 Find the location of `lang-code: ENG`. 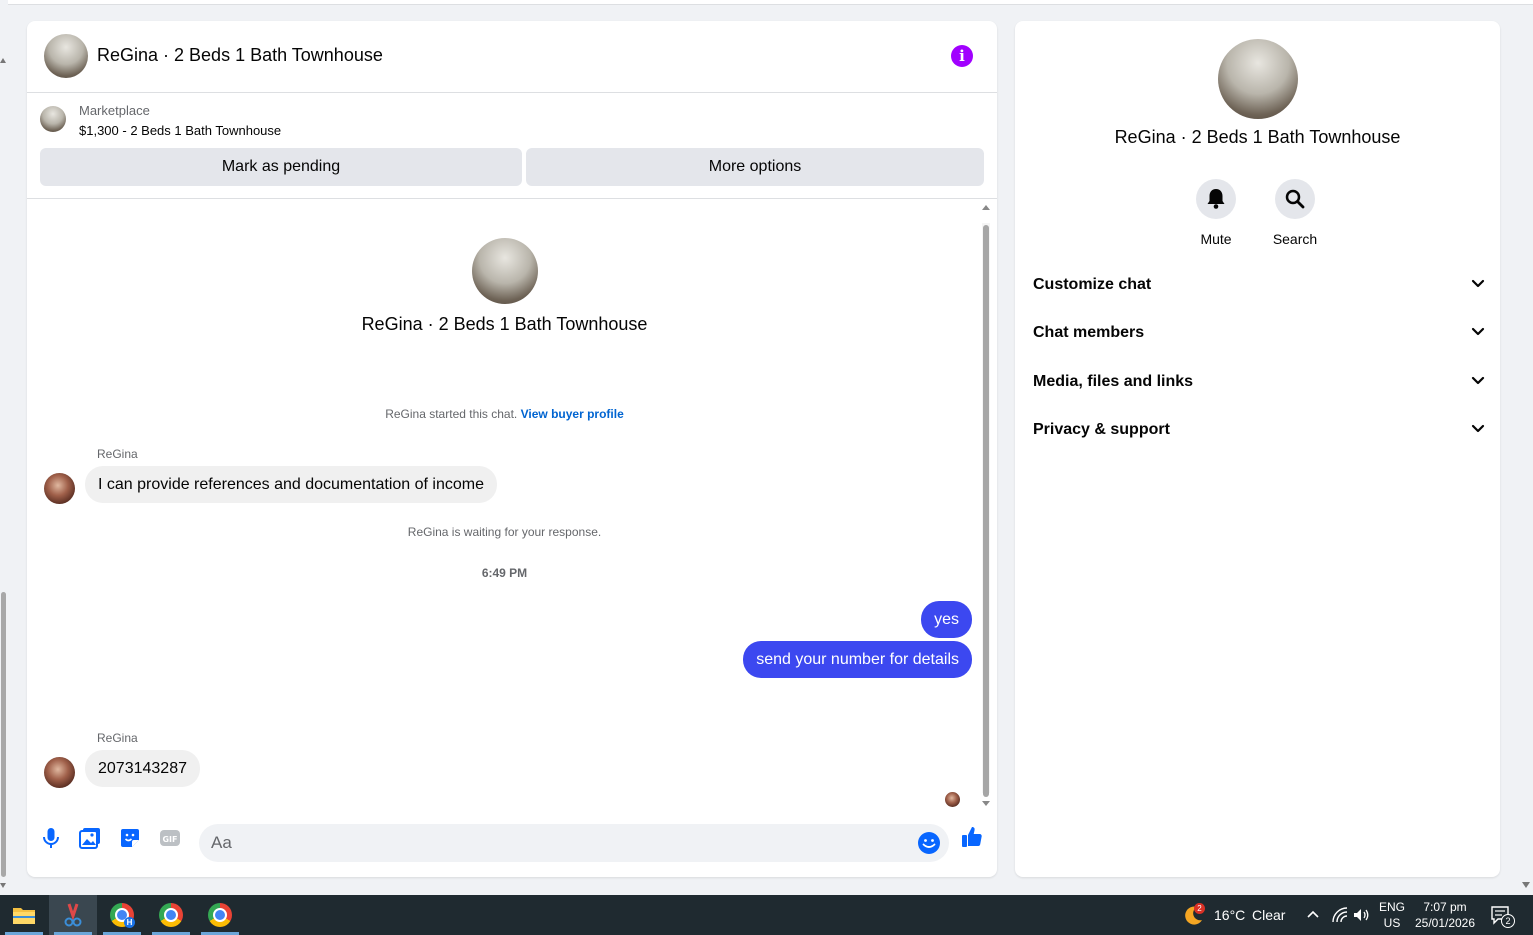

lang-code: ENG is located at coordinates (1391, 907).